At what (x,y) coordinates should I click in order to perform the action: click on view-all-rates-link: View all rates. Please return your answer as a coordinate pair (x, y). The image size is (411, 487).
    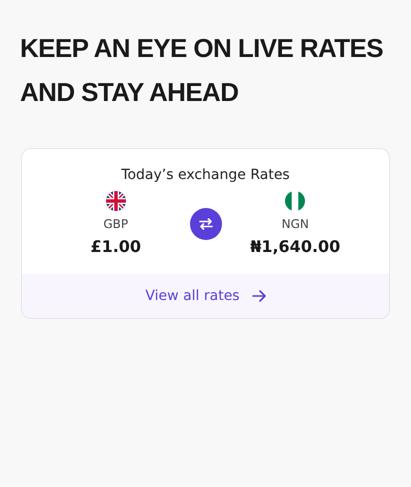
    Looking at the image, I should click on (205, 296).